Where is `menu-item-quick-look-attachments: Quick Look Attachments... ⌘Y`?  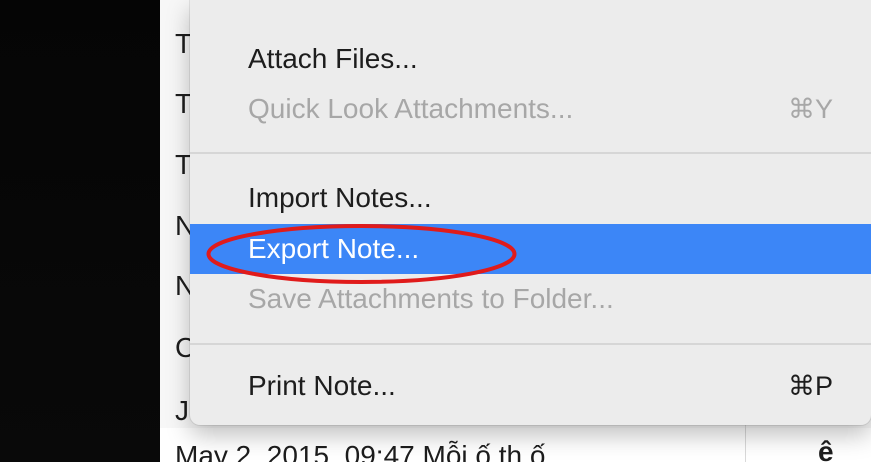 menu-item-quick-look-attachments: Quick Look Attachments... ⌘Y is located at coordinates (530, 109).